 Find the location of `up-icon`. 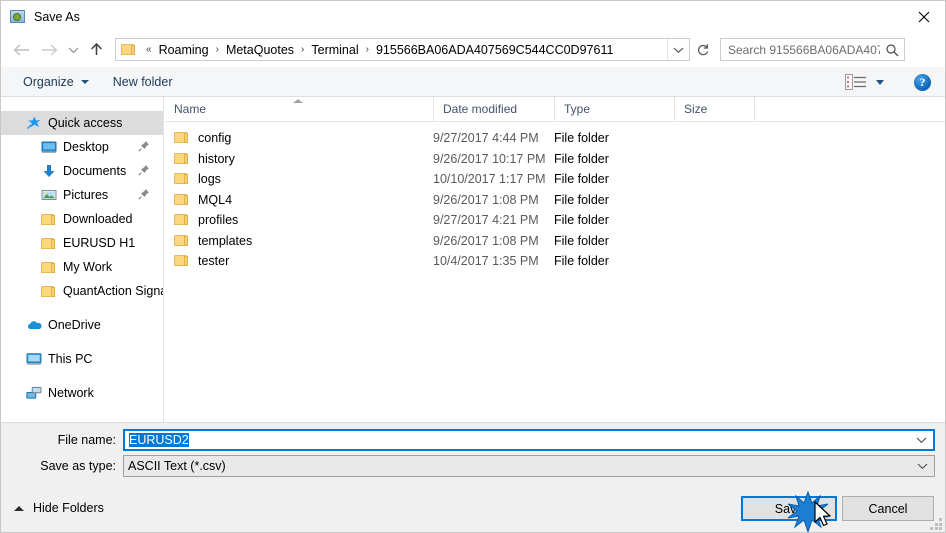

up-icon is located at coordinates (96, 50).